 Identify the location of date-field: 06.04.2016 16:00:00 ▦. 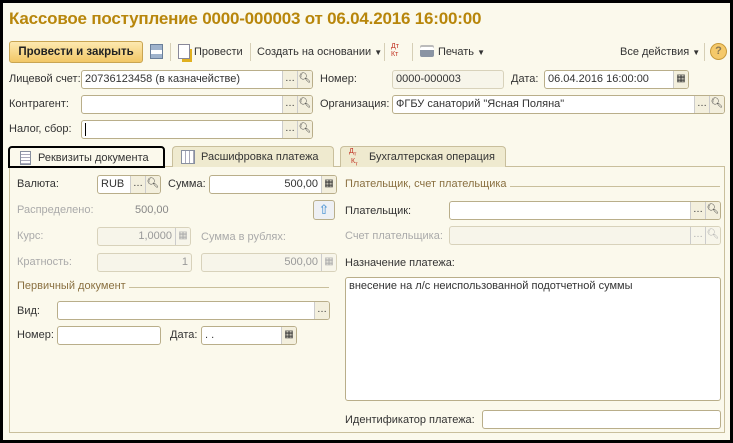
(616, 79).